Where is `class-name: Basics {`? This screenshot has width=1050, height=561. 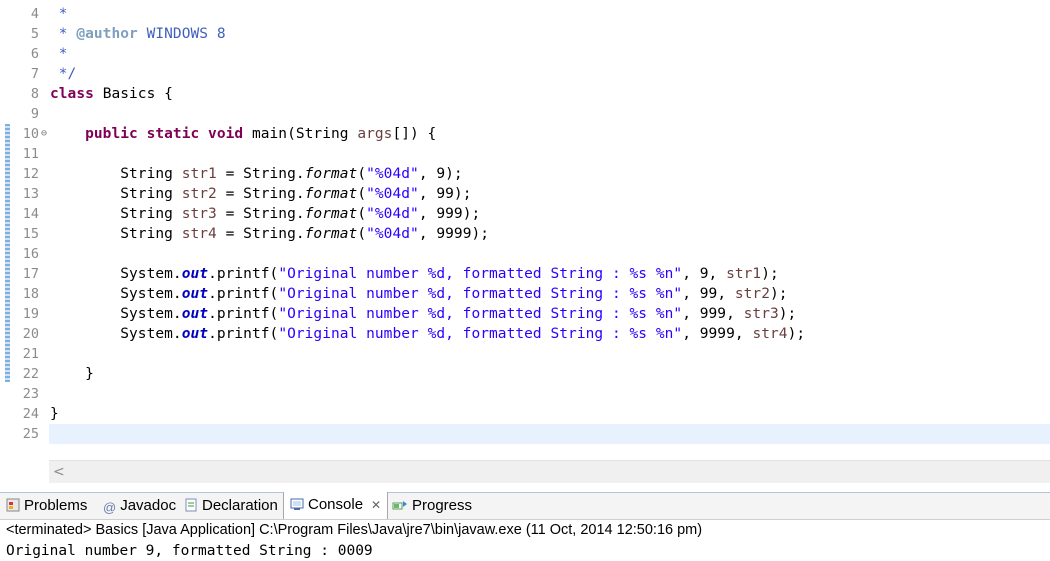
class-name: Basics { is located at coordinates (137, 94).